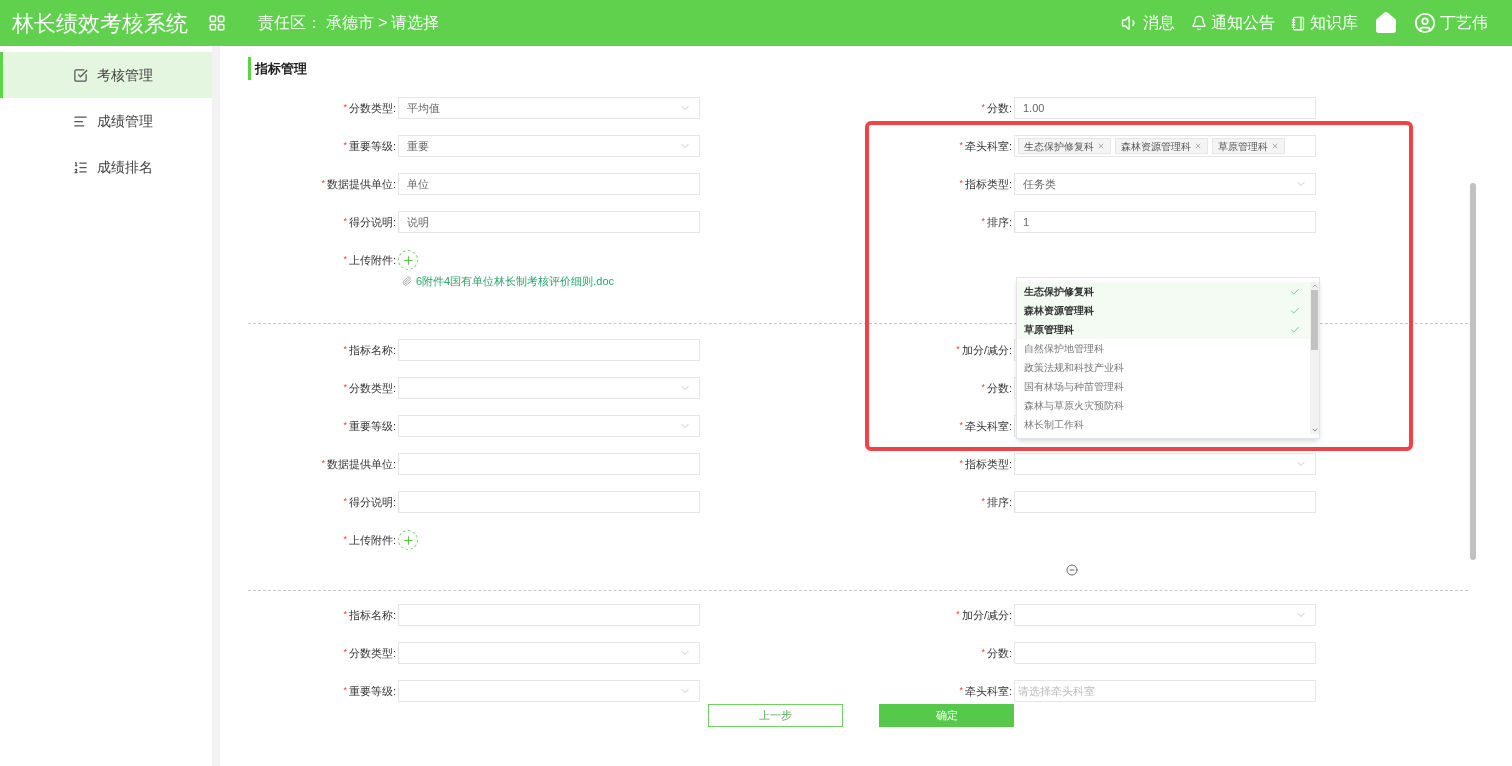  I want to click on tag-label: 森林资源管理科, so click(1156, 146).